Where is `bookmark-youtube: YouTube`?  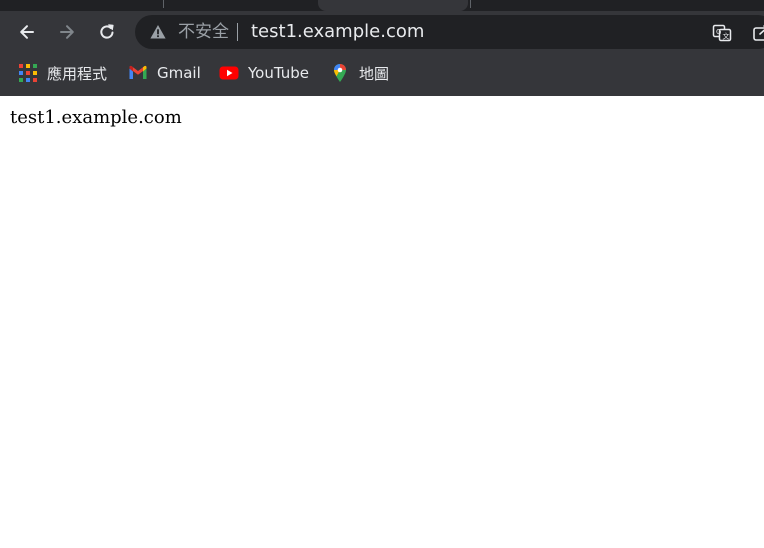 bookmark-youtube: YouTube is located at coordinates (264, 73).